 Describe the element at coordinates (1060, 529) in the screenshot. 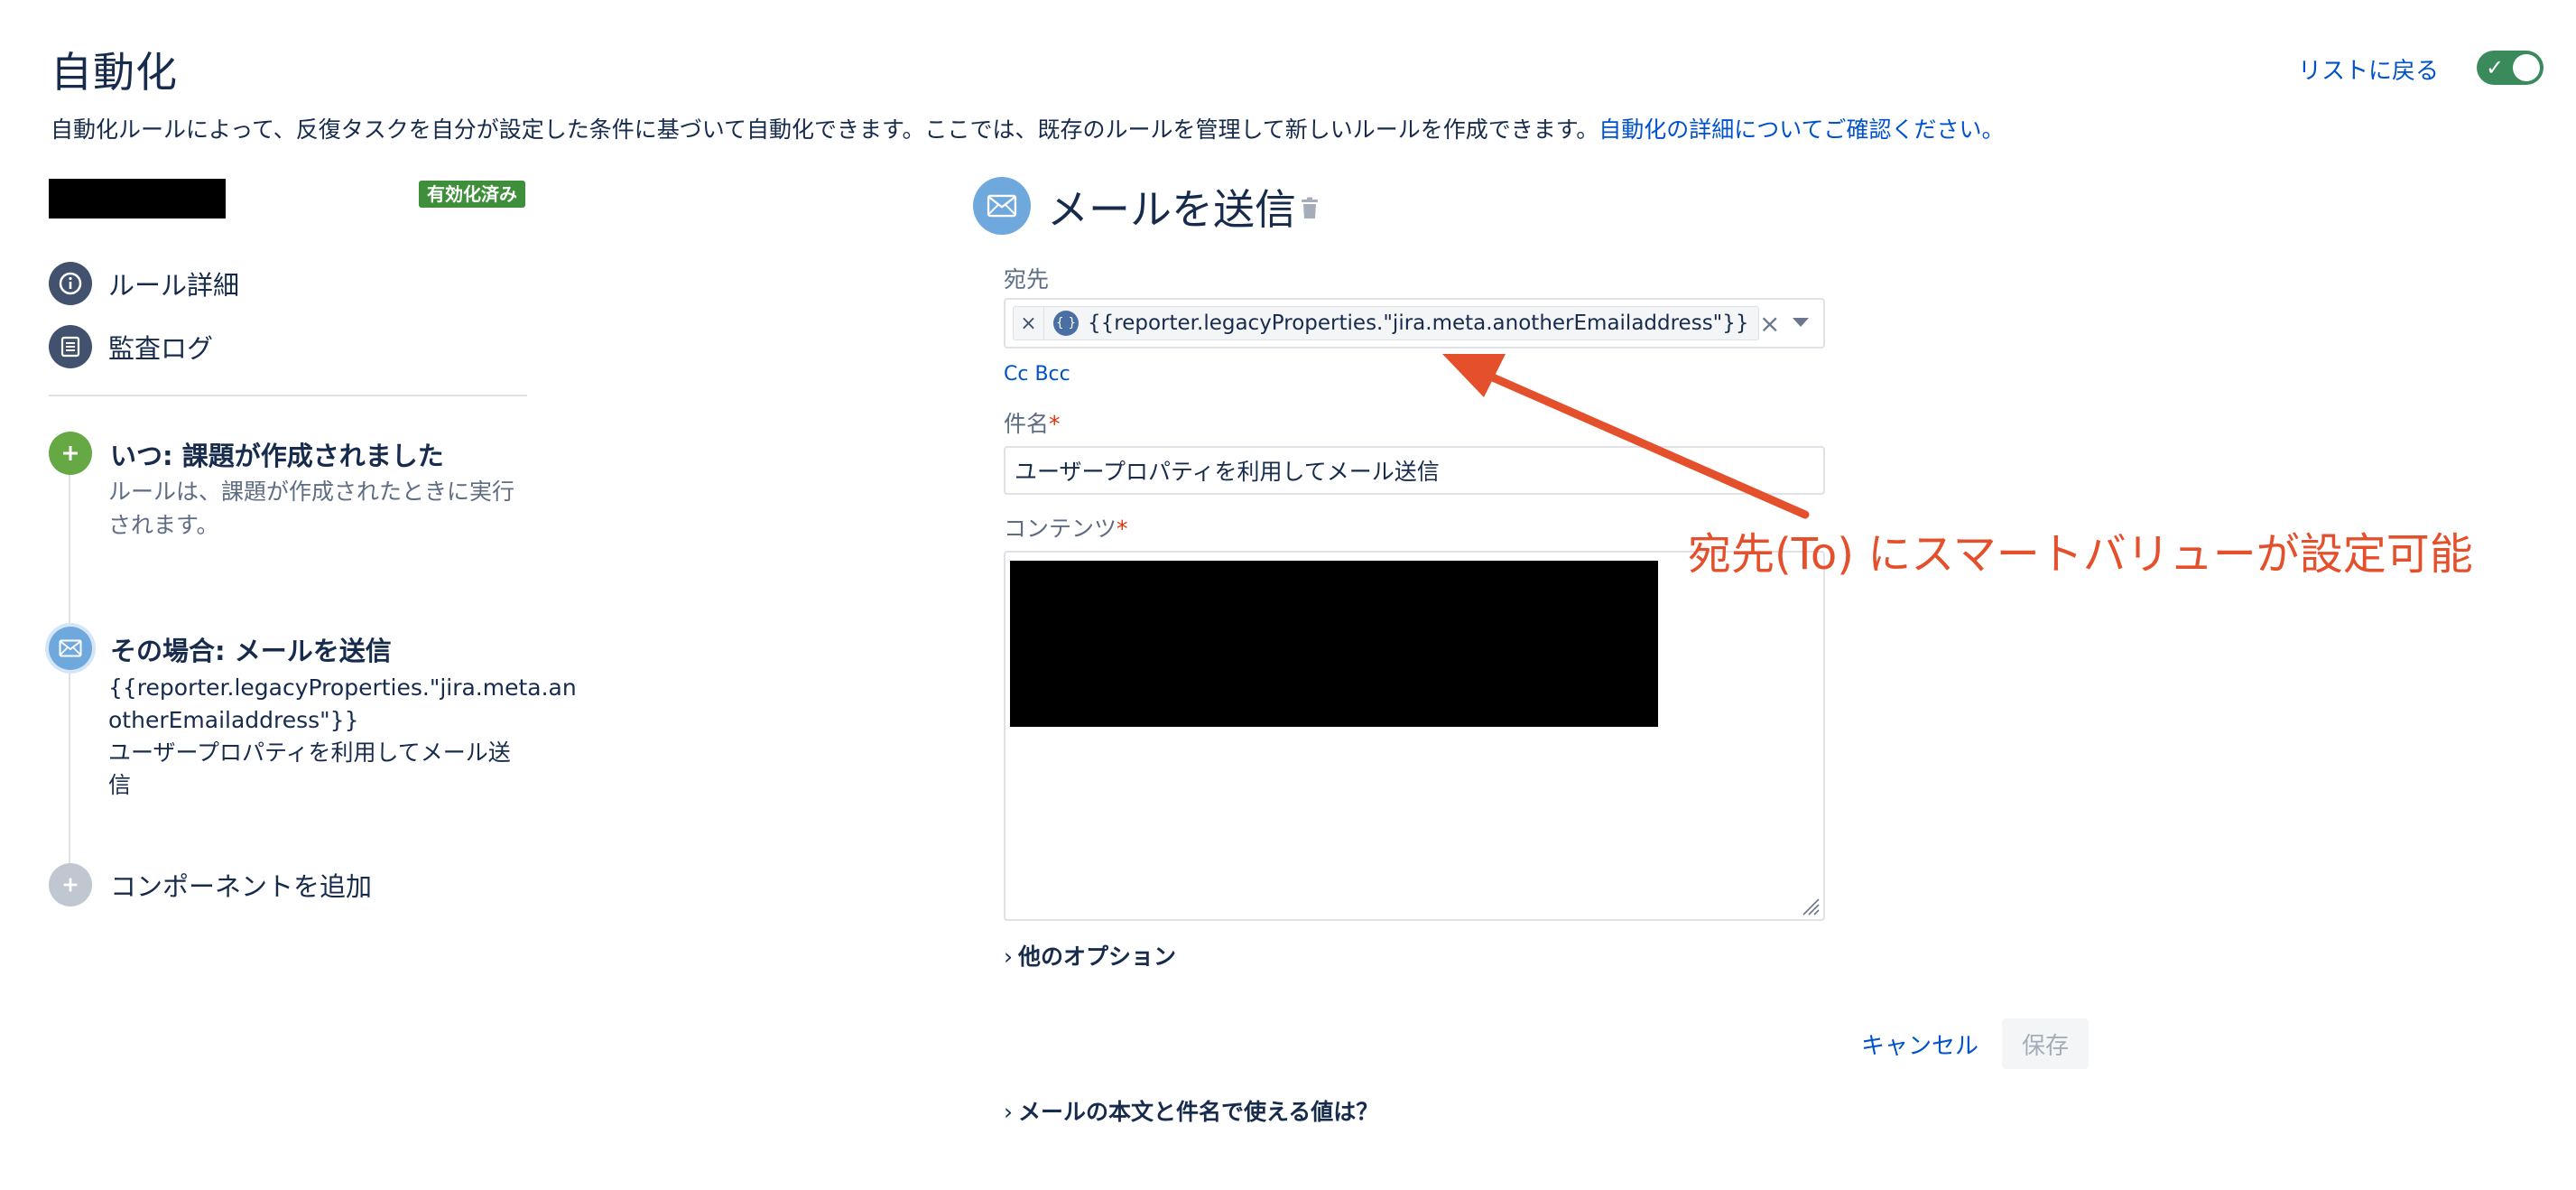

I see `content-label-text: コンテンツ` at that location.